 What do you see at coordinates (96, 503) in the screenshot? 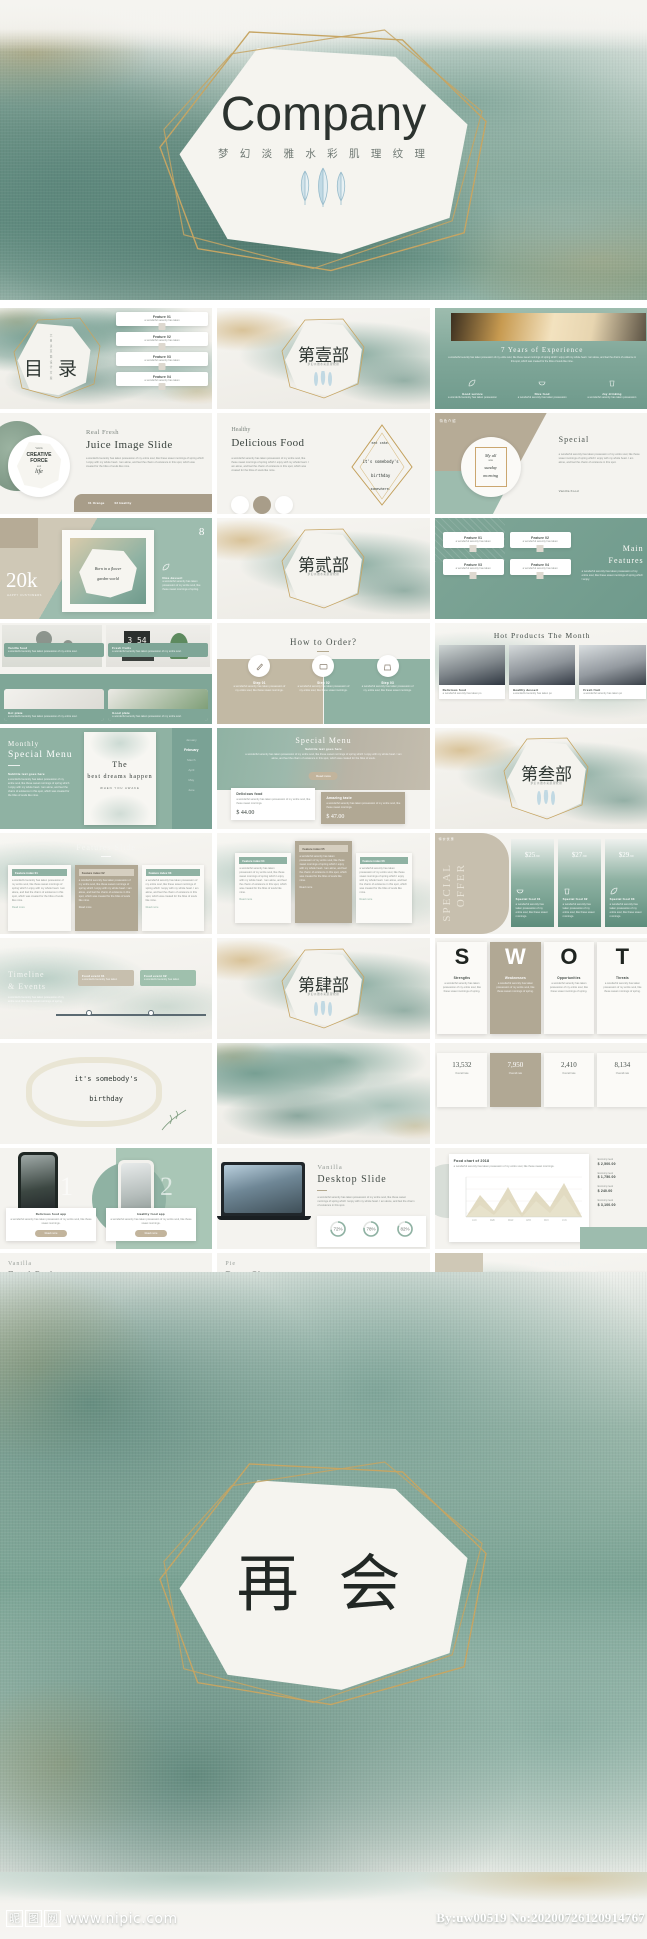
I see `juice-tab: 01 Orange` at bounding box center [96, 503].